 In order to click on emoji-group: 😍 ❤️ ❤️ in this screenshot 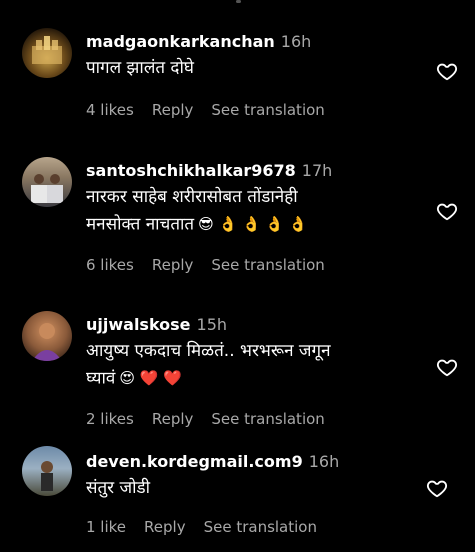, I will do `click(150, 378)`.